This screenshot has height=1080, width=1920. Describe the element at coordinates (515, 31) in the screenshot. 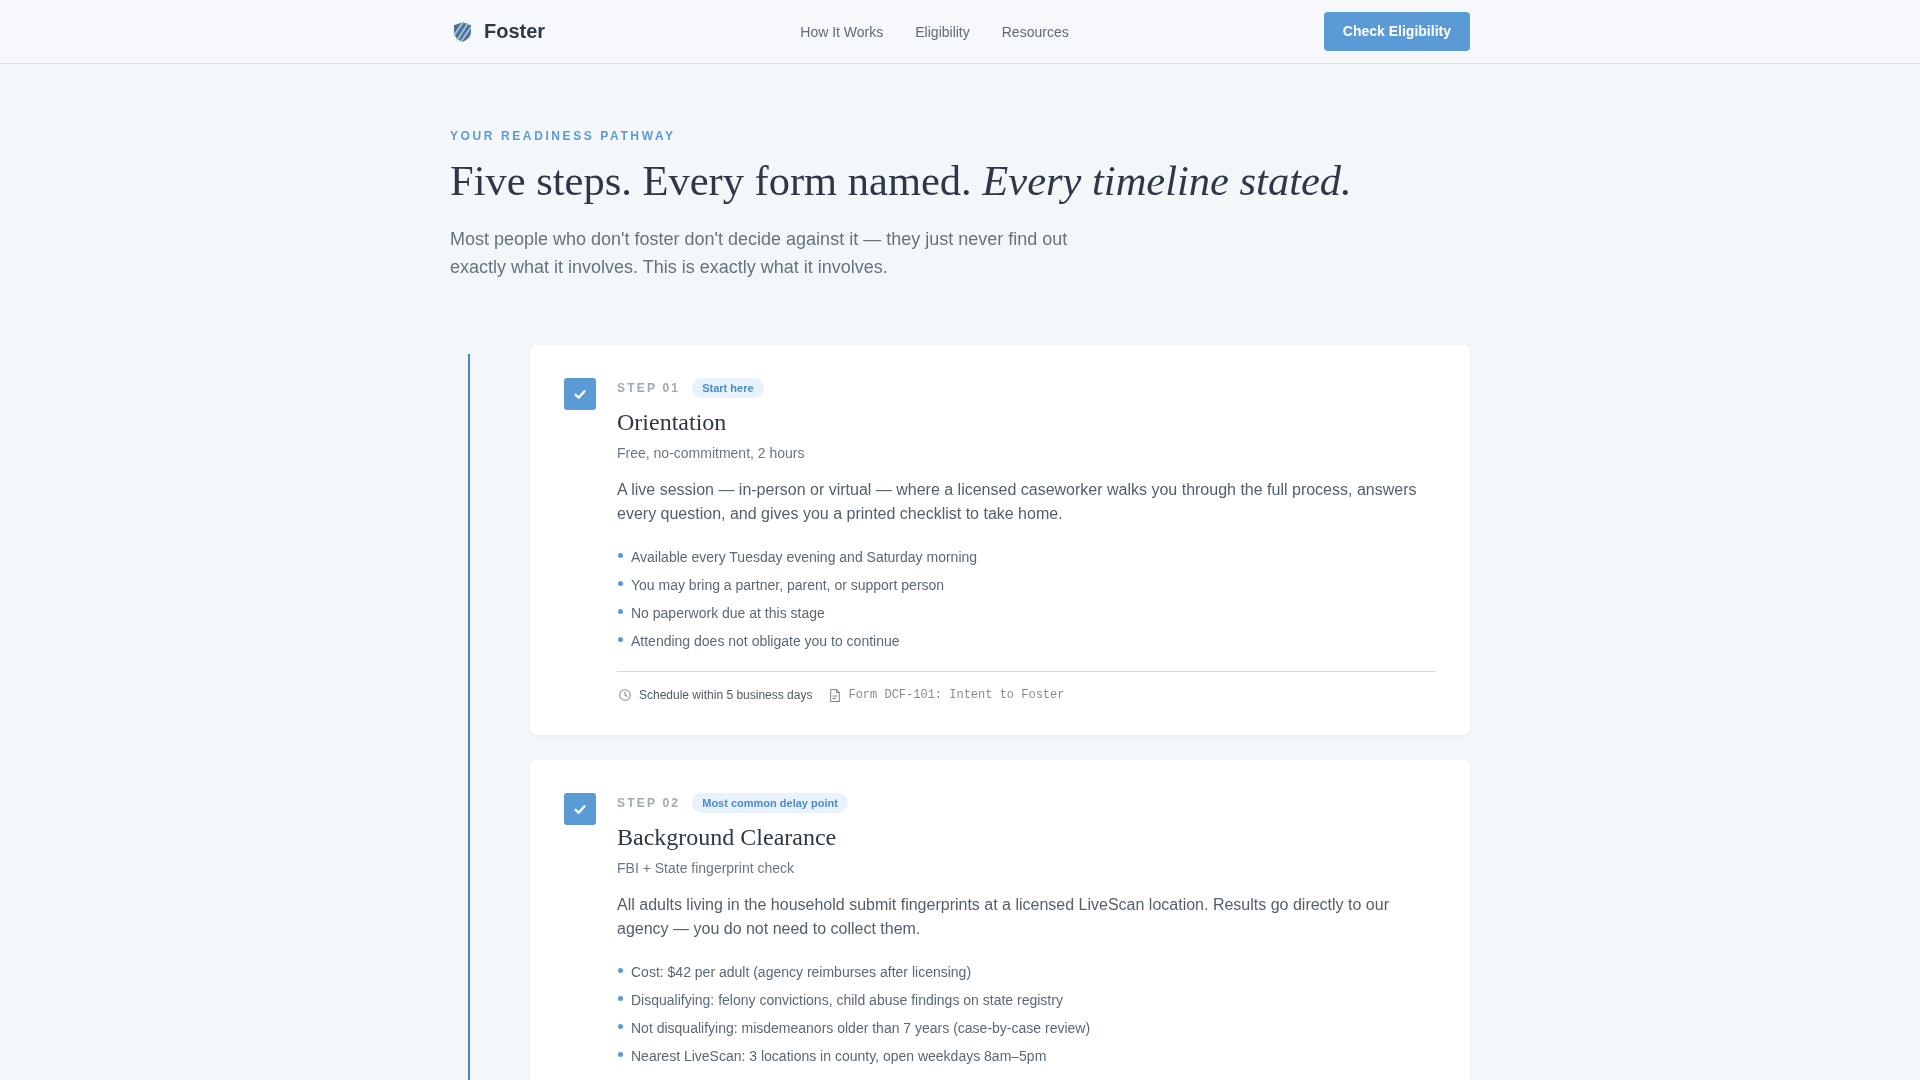

I see `brand-name: Foster` at that location.